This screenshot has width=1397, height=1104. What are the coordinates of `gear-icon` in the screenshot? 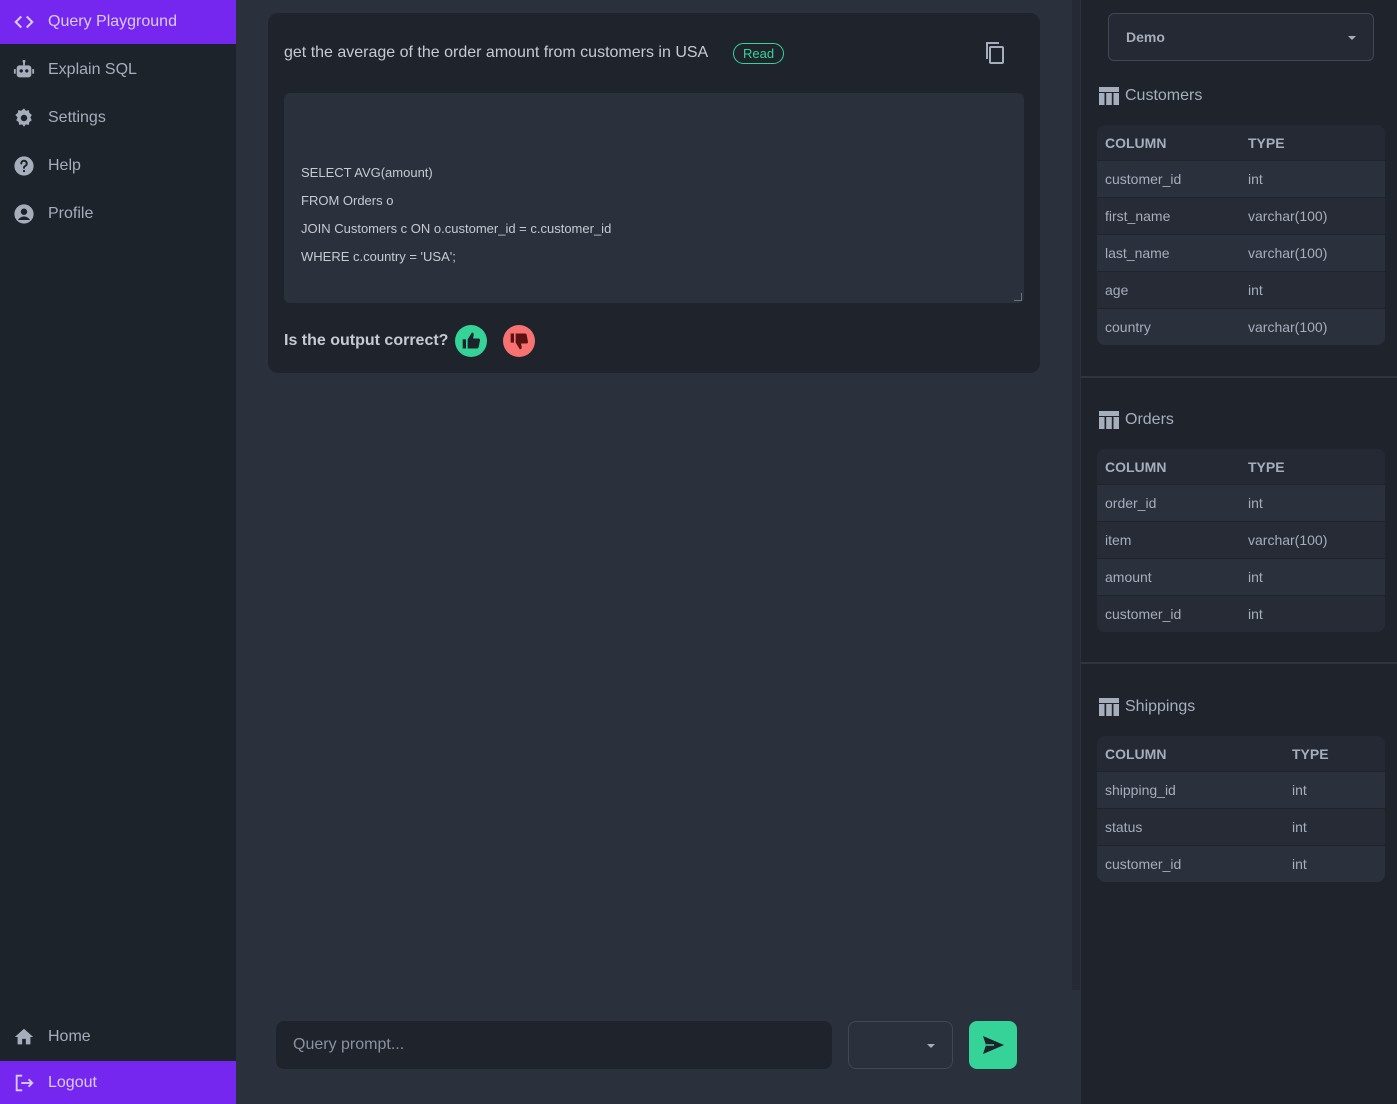 It's located at (24, 118).